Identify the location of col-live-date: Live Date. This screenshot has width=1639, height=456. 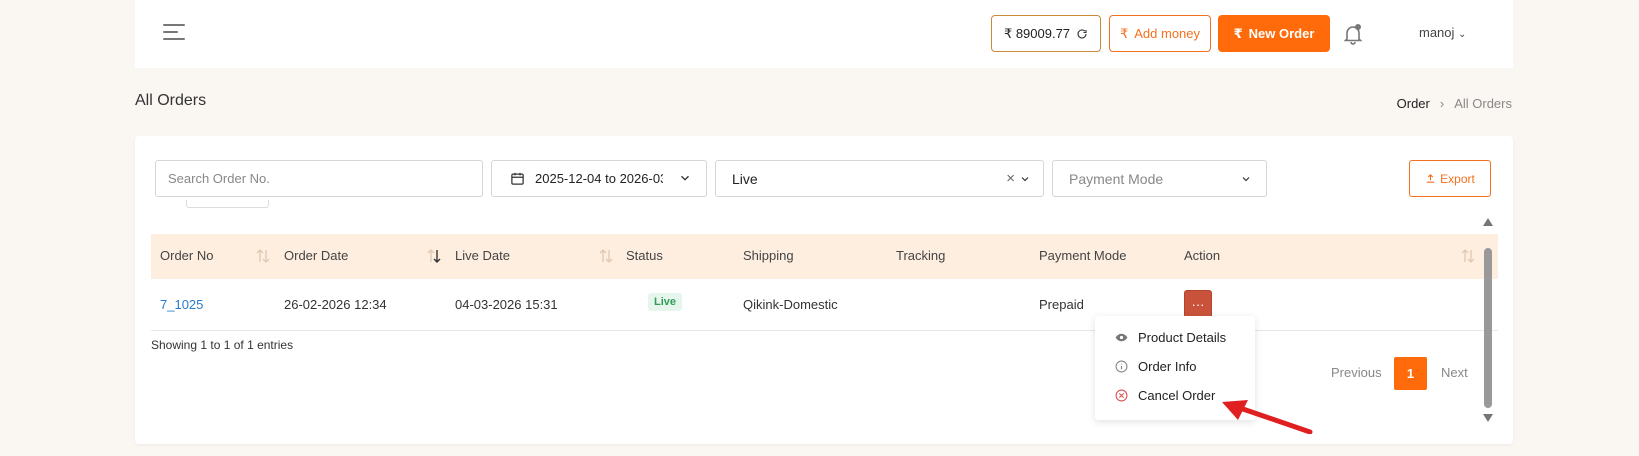
(482, 255).